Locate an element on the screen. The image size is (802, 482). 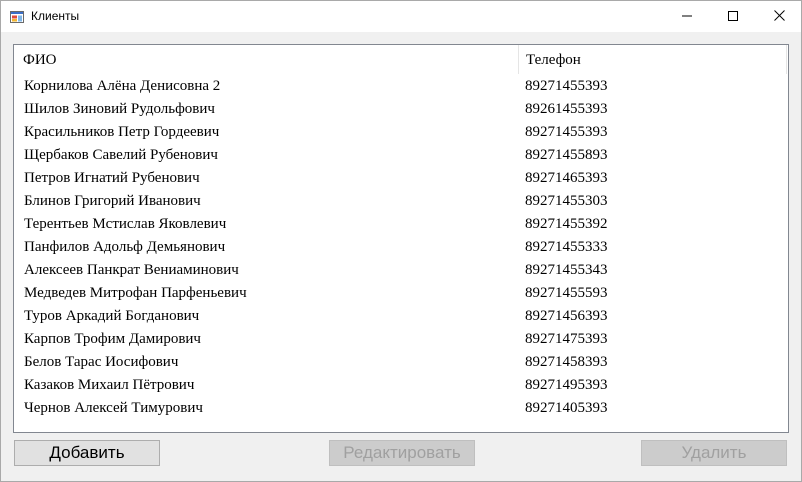
cell-name: Терентьев Мстислав Яковлевич is located at coordinates (125, 223).